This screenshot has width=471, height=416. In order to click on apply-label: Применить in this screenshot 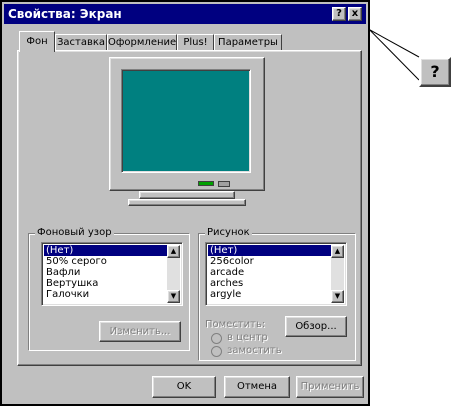, I will do `click(330, 386)`.